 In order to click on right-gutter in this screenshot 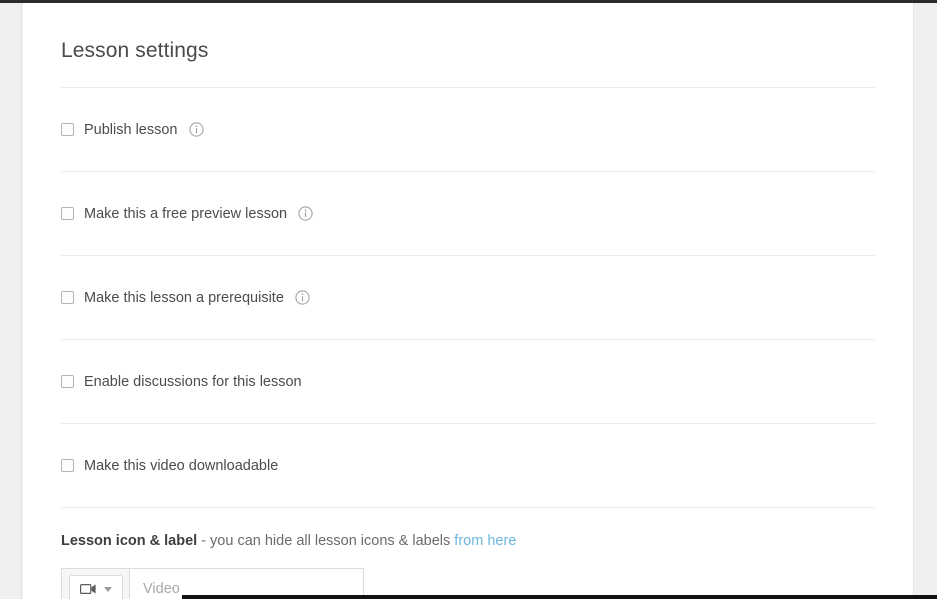, I will do `click(925, 301)`.